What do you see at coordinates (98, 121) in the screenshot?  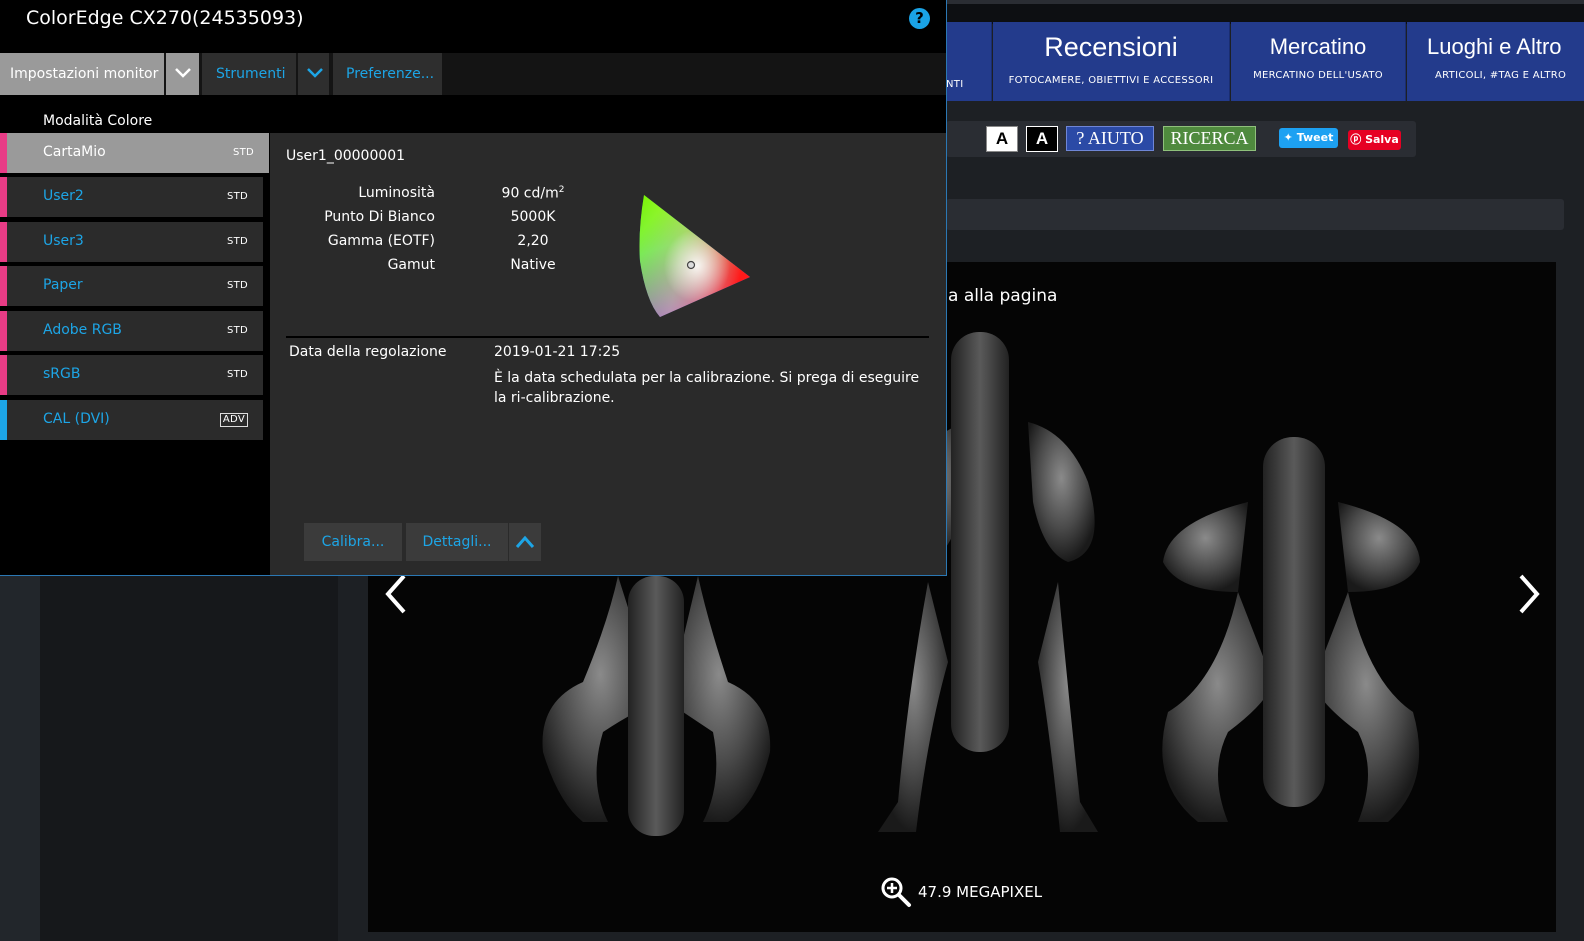 I see `color-mode-header: Modalità Colore` at bounding box center [98, 121].